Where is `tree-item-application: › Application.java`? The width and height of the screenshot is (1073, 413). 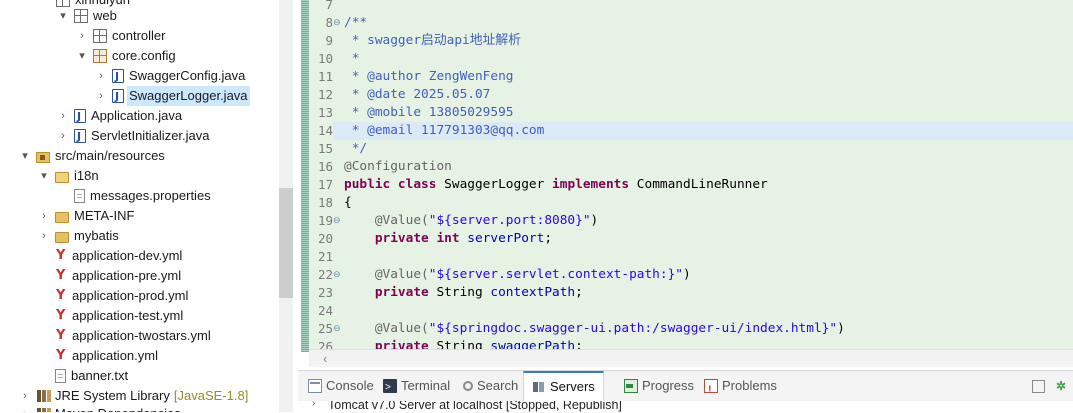
tree-item-application: › Application.java is located at coordinates (119, 116).